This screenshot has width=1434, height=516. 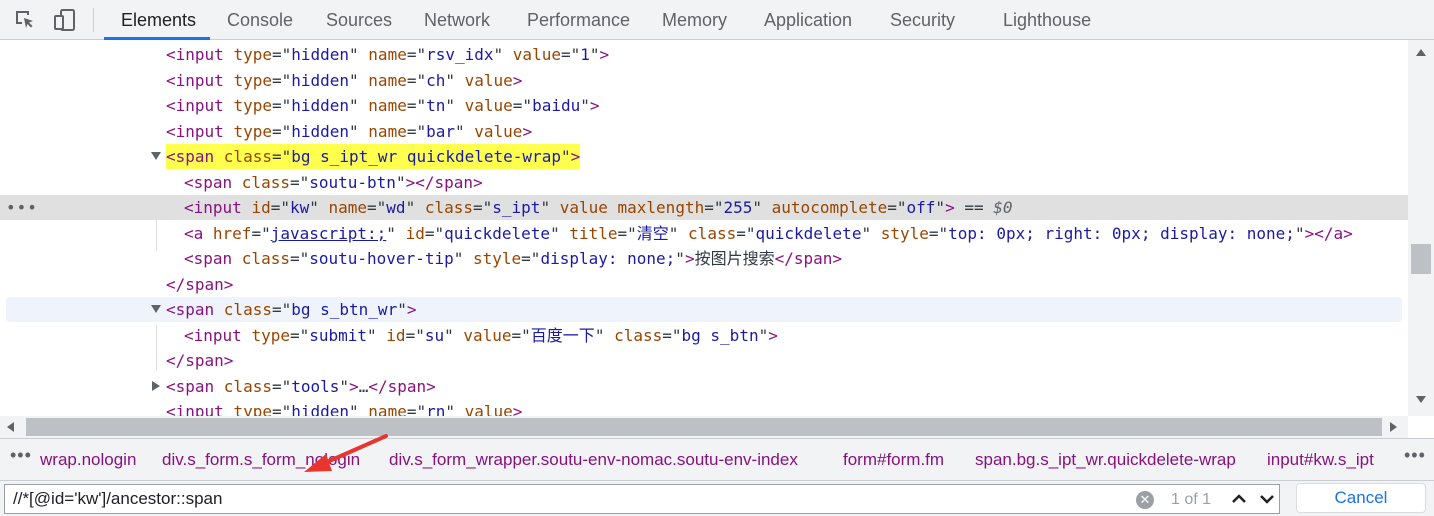 I want to click on dom-node-hovered: <span class="bg s_btn_wr">, so click(x=704, y=309).